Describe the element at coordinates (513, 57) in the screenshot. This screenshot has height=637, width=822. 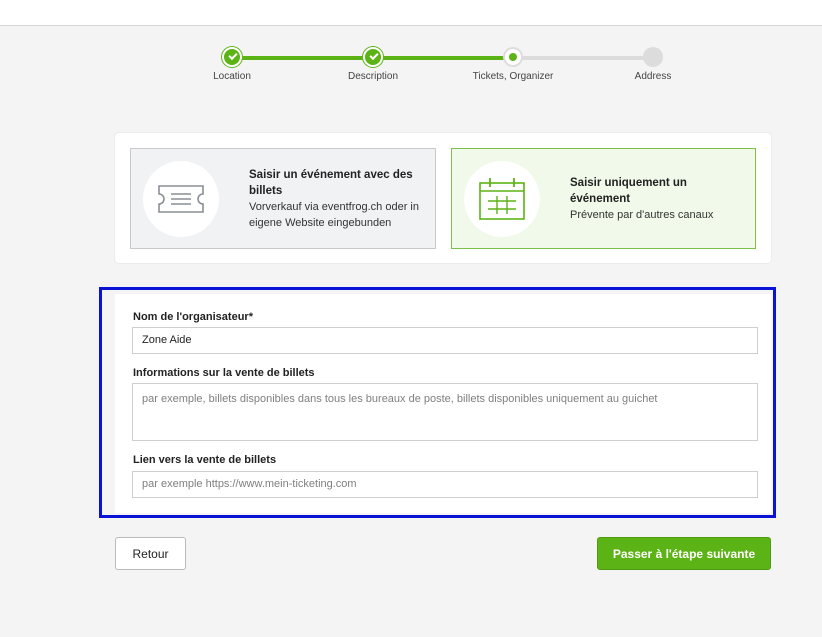
I see `current-step-icon` at that location.